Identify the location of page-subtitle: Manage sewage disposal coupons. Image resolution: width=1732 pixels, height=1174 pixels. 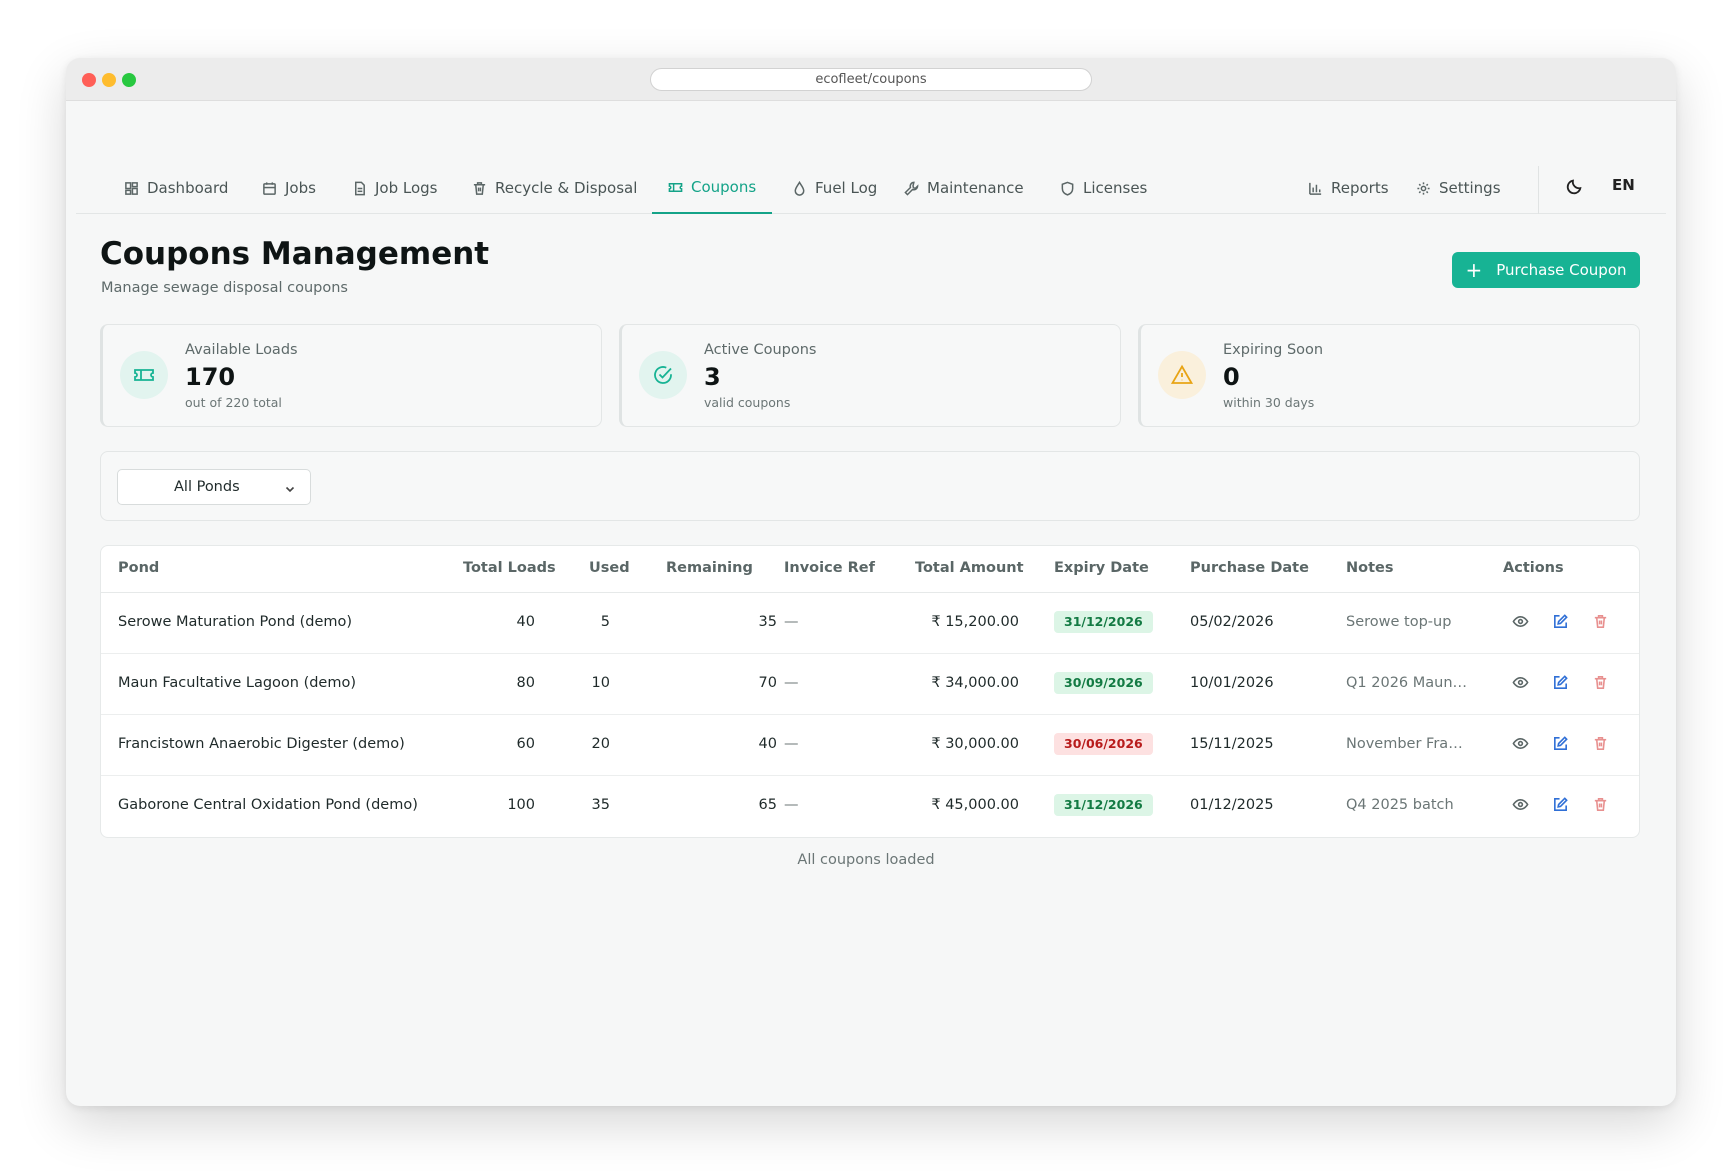
(224, 288).